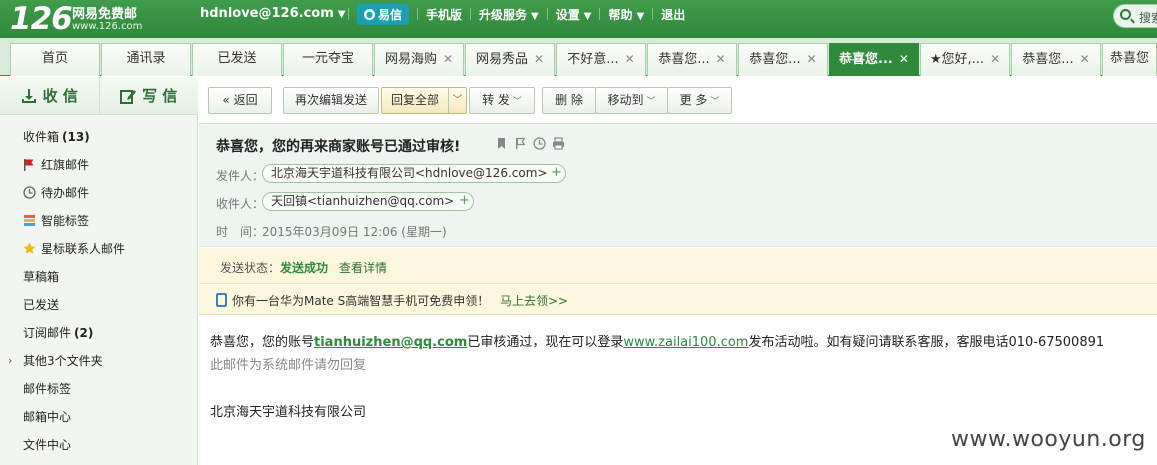 The image size is (1157, 465). Describe the element at coordinates (41, 19) in the screenshot. I see `logo: 126` at that location.